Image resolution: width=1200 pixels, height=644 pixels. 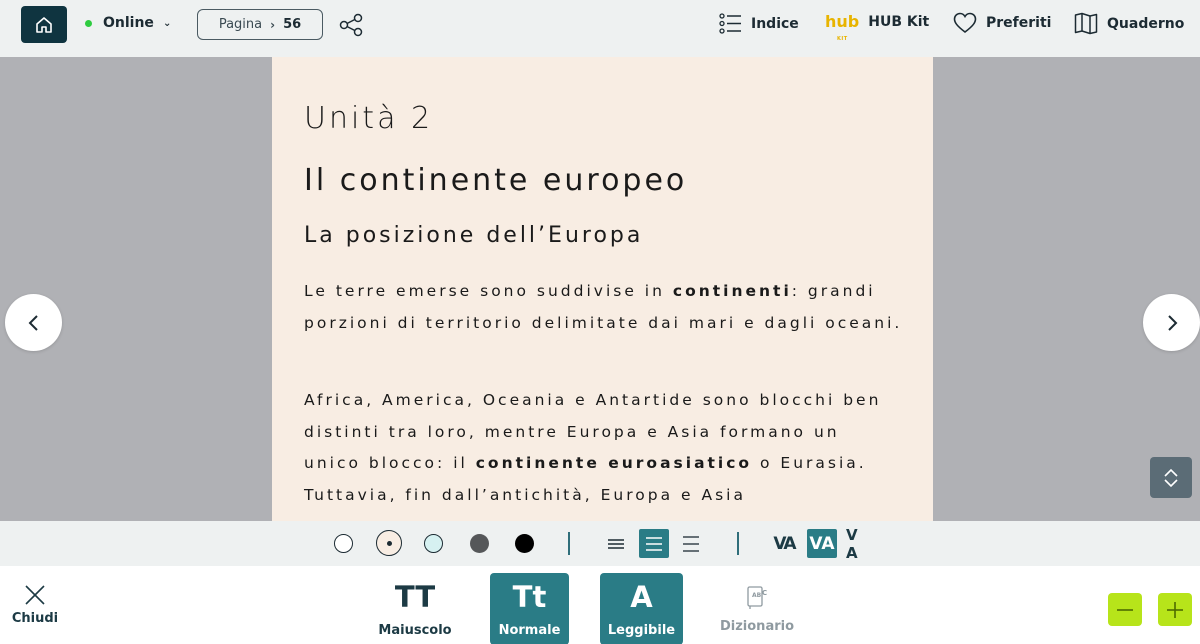 What do you see at coordinates (730, 23) in the screenshot?
I see `list-icon` at bounding box center [730, 23].